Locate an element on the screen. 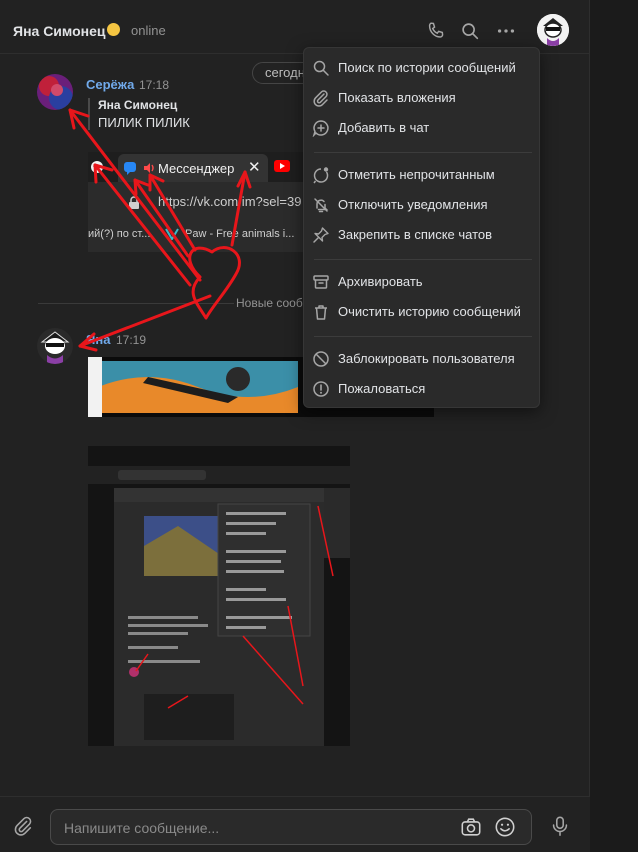 The width and height of the screenshot is (638, 852). speaker-icon is located at coordinates (149, 168).